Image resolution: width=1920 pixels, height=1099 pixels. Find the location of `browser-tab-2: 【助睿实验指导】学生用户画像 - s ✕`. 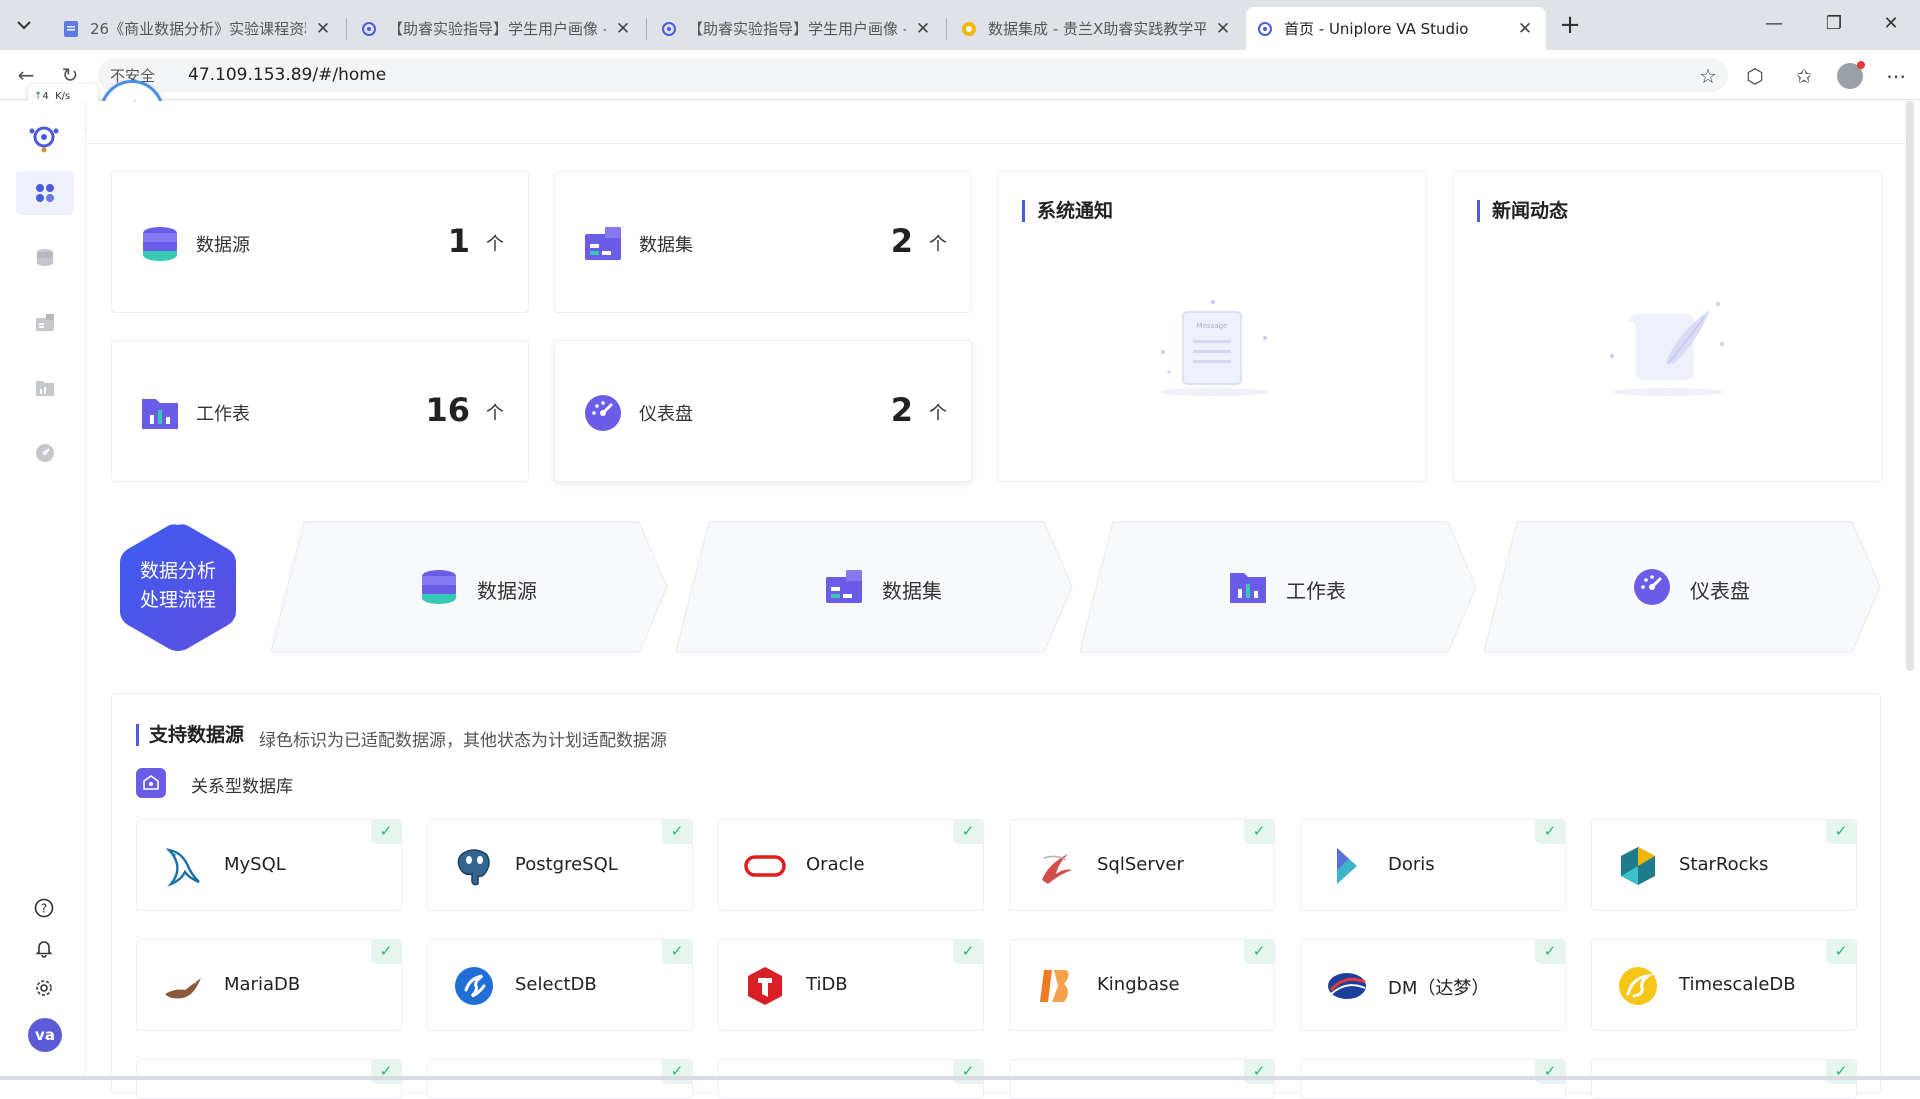

browser-tab-2: 【助睿实验指导】学生用户画像 - s ✕ is located at coordinates (497, 28).